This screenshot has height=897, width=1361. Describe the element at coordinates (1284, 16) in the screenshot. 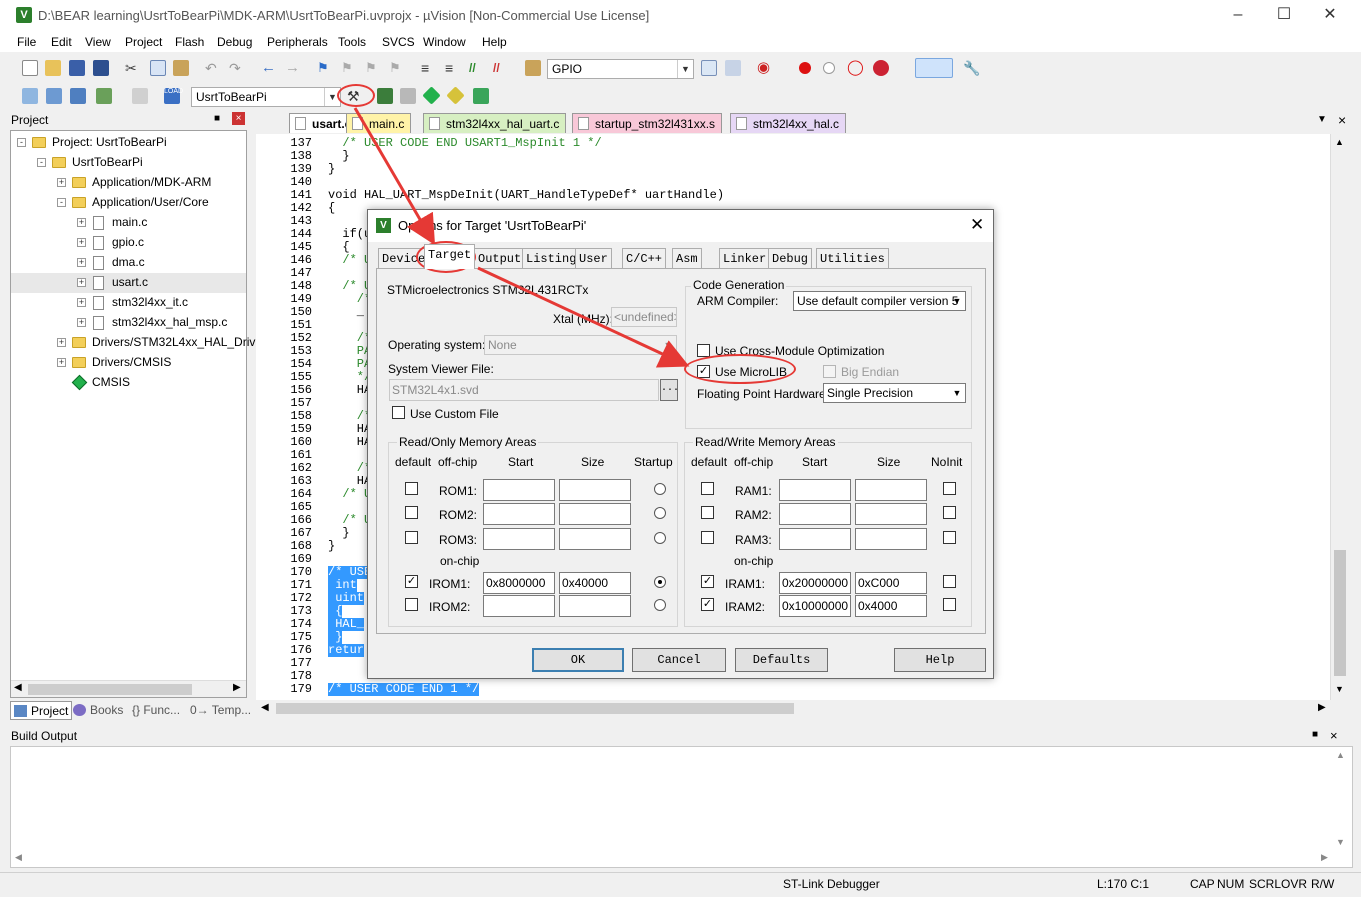

I see `maximize-button: ☐` at that location.